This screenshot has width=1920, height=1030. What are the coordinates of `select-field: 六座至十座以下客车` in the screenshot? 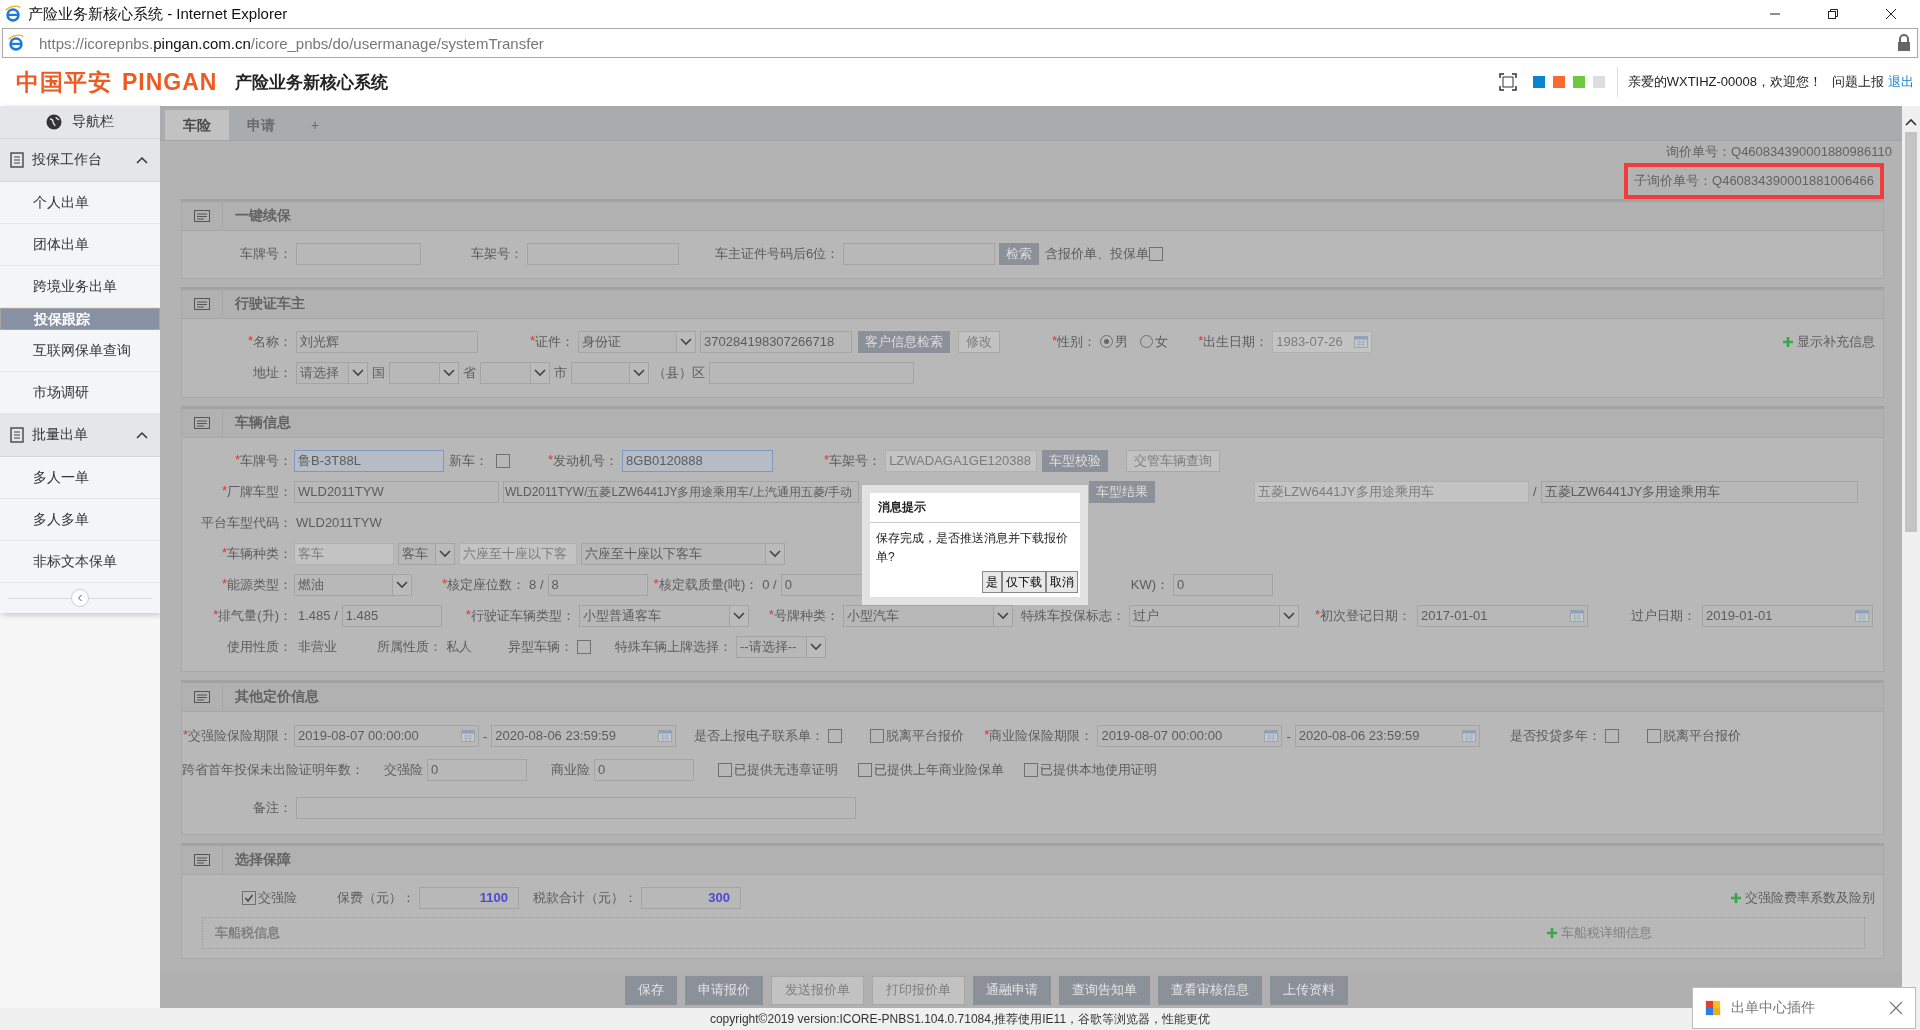 It's located at (683, 553).